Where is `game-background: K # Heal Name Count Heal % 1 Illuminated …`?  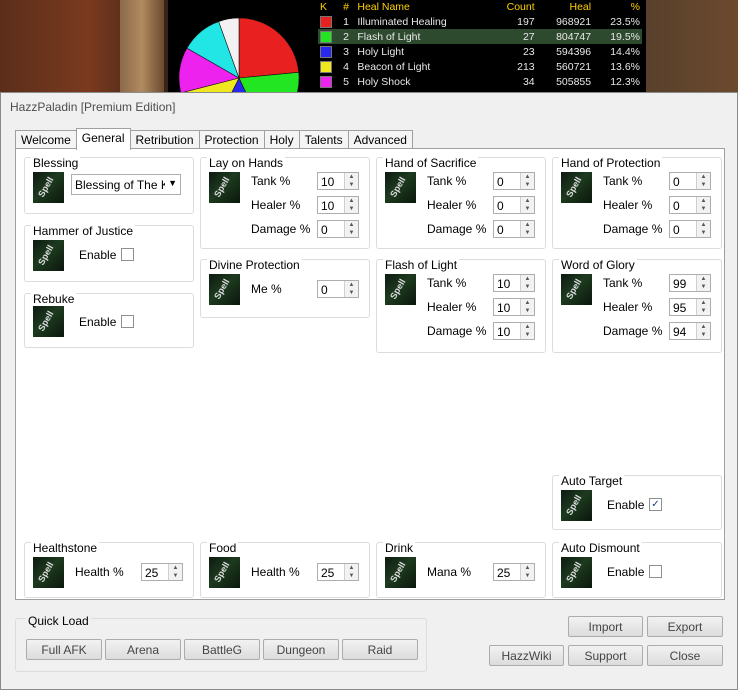 game-background: K # Heal Name Count Heal % 1 Illuminated … is located at coordinates (369, 46).